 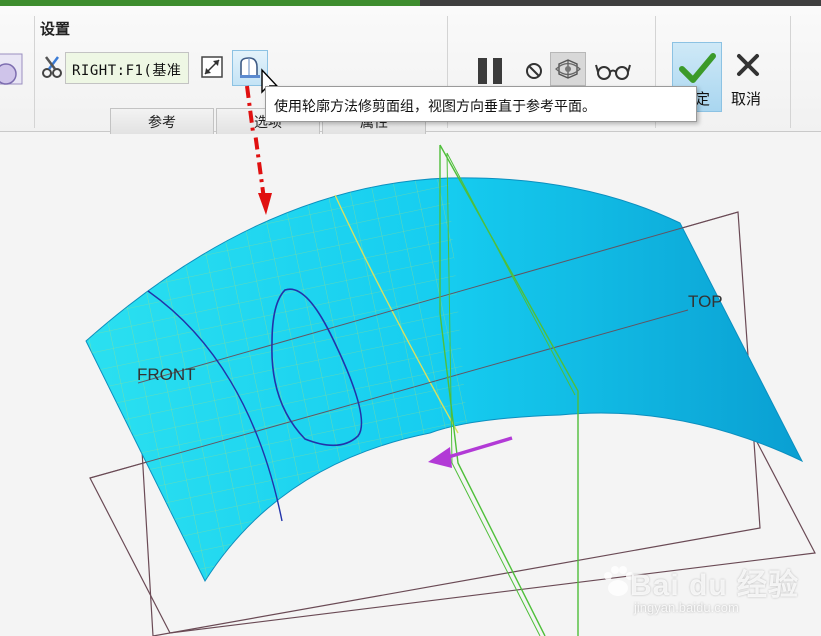 What do you see at coordinates (265, 204) in the screenshot?
I see `annotation-arrow-icon` at bounding box center [265, 204].